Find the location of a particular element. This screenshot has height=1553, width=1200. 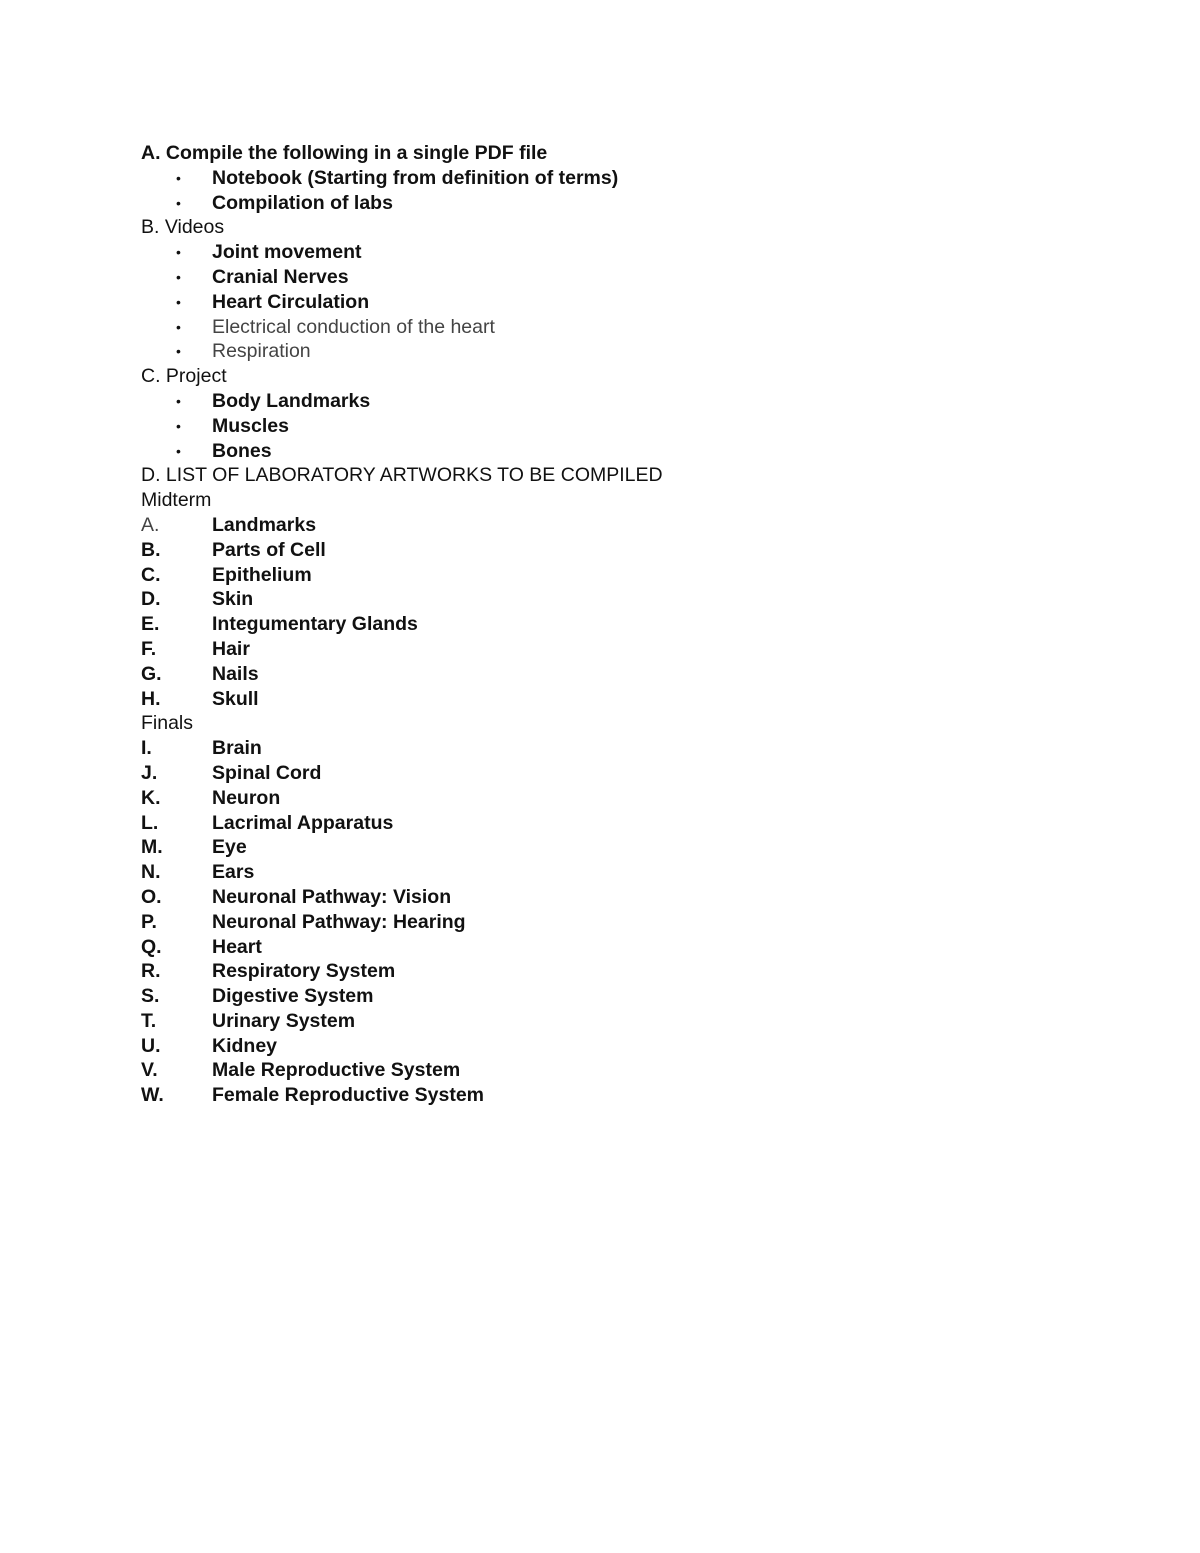

list-item: • Body Landmarks is located at coordinates (402, 401).